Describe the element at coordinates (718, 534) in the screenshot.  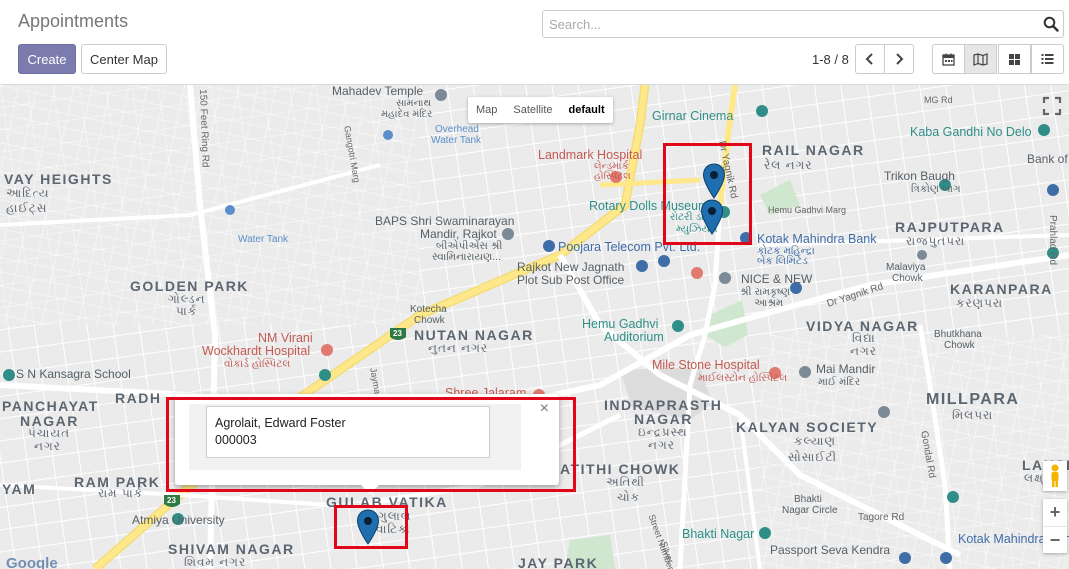
I see `map-label-bhaktinagar: Bhakti Nagar` at that location.